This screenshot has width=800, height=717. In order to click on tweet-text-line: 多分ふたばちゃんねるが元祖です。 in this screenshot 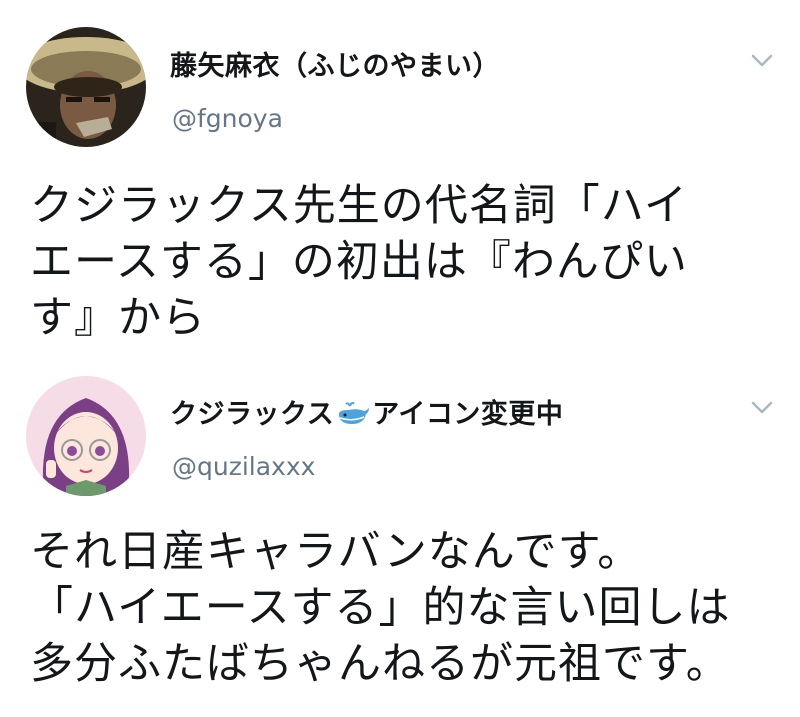, I will do `click(380, 664)`.